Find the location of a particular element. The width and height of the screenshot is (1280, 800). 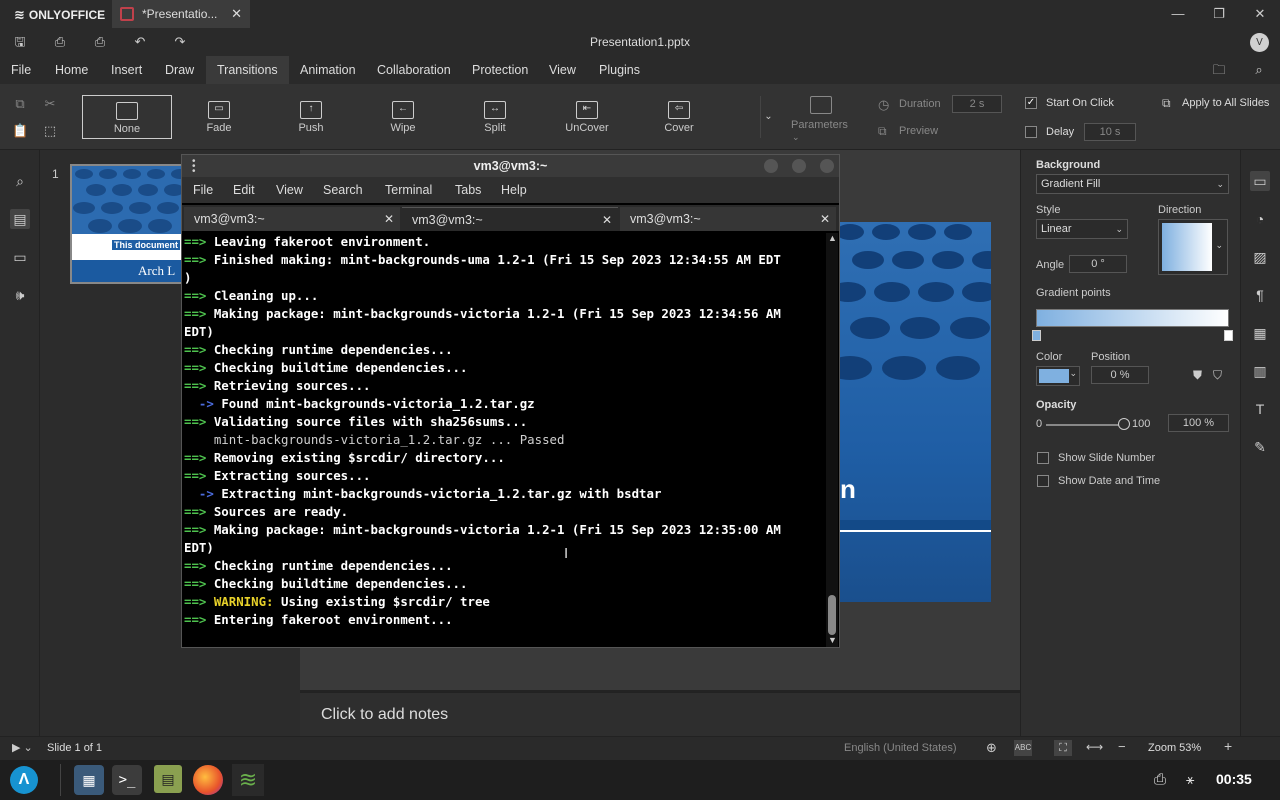

delay-checkbox is located at coordinates (1031, 132).